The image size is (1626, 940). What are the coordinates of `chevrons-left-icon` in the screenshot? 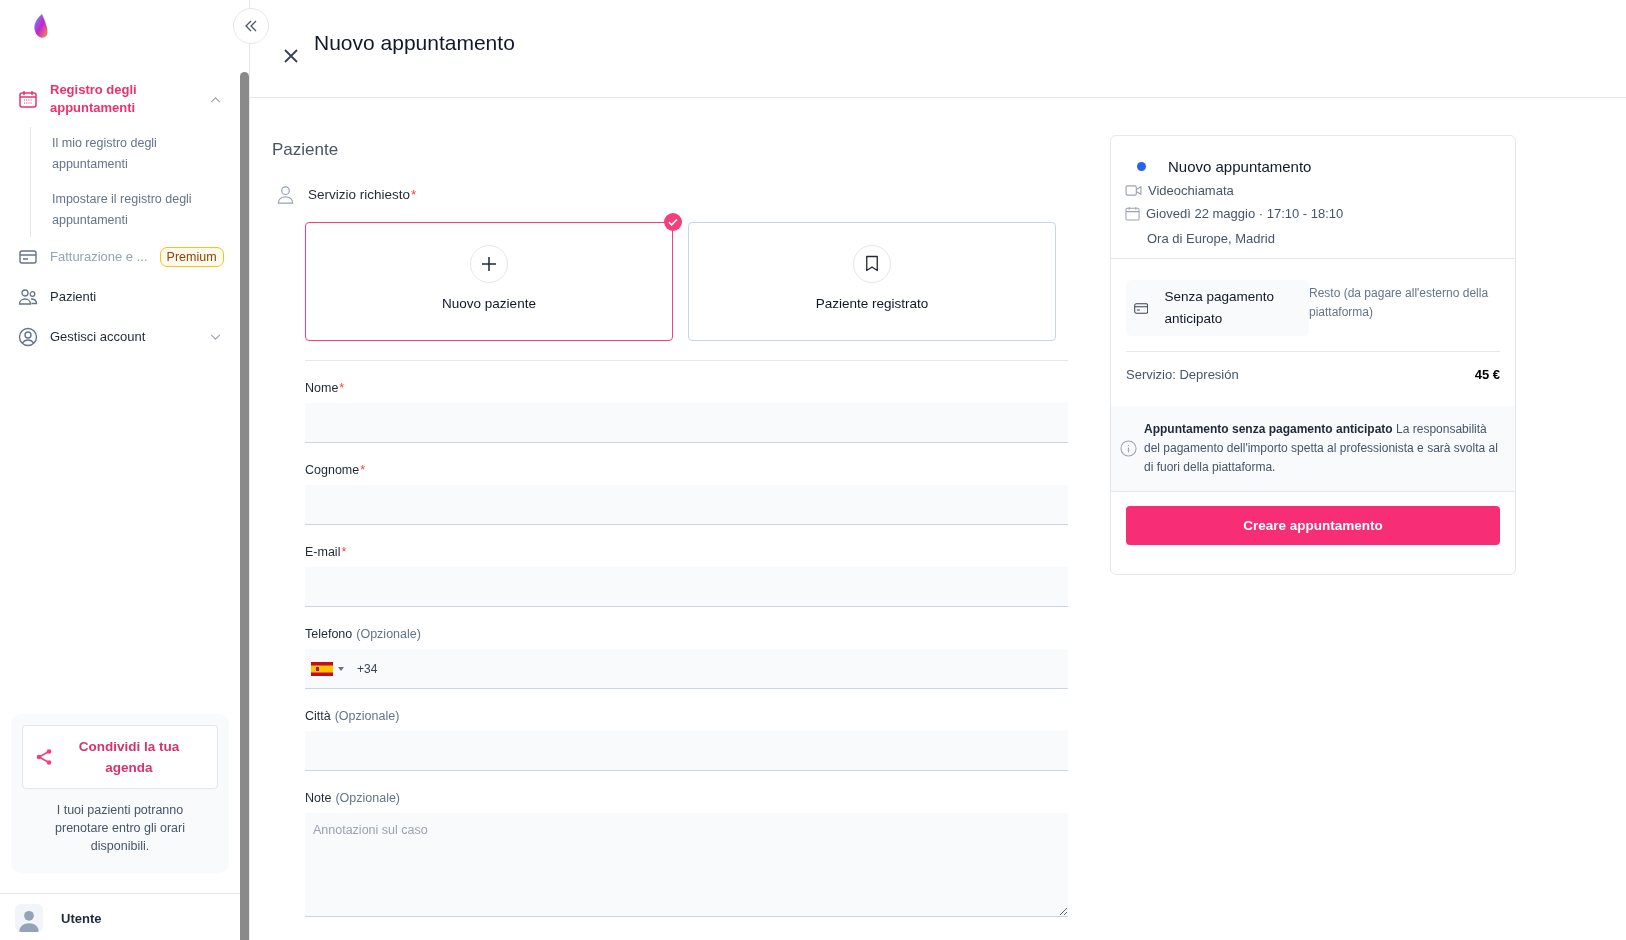 It's located at (251, 26).